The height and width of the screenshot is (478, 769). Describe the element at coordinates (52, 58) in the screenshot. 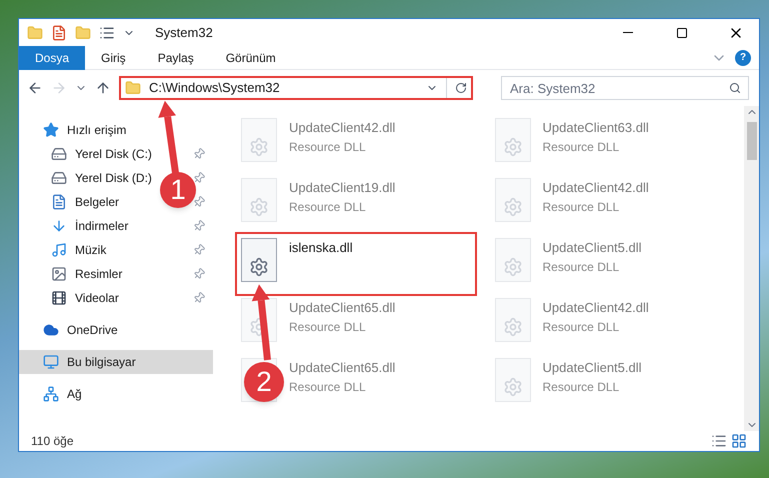

I see `ribbon-tab: Dosya` at that location.